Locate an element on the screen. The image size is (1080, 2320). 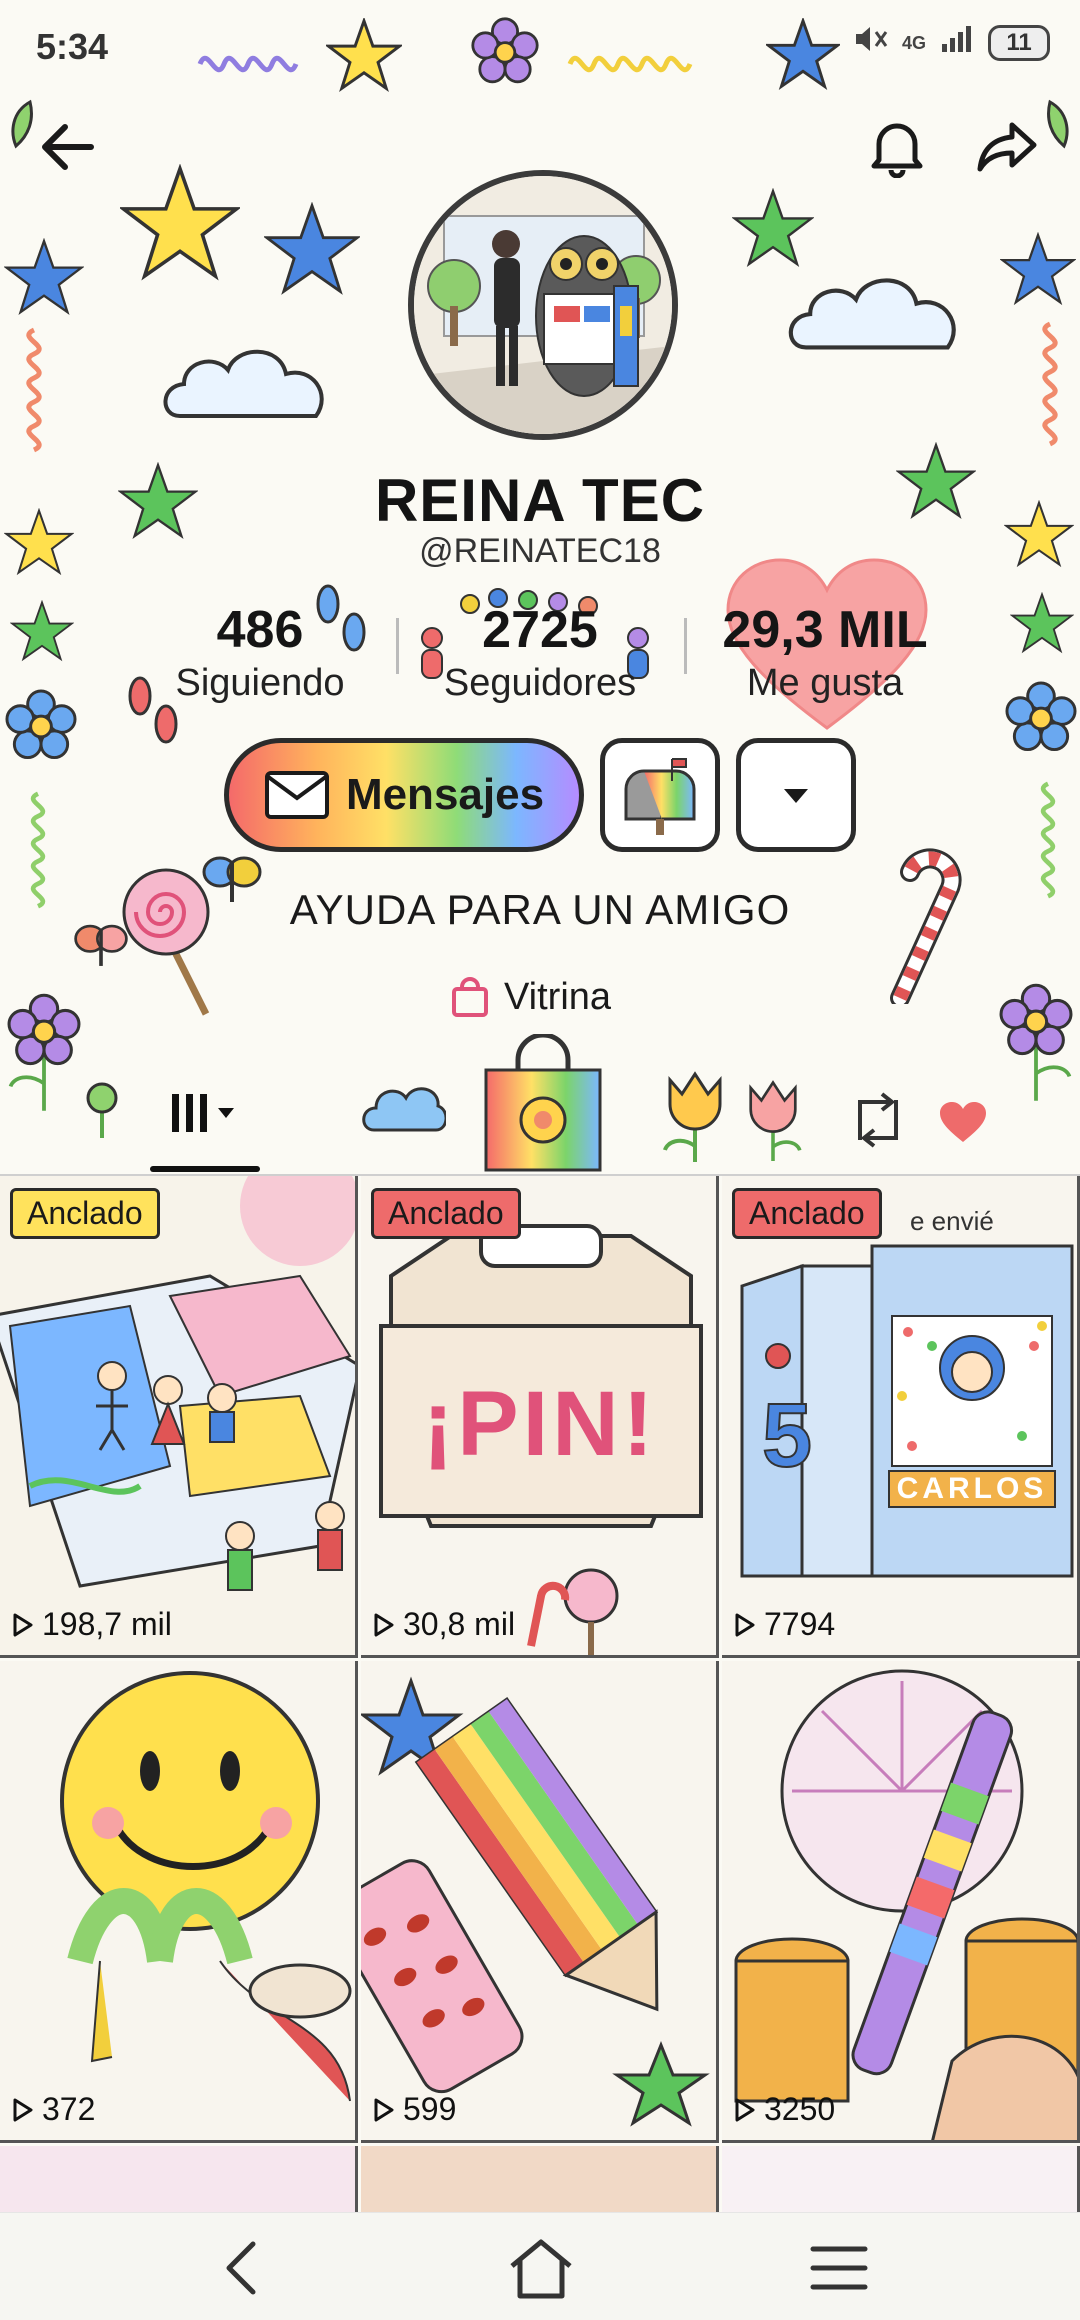
caret-down-icon is located at coordinates (226, 1113).